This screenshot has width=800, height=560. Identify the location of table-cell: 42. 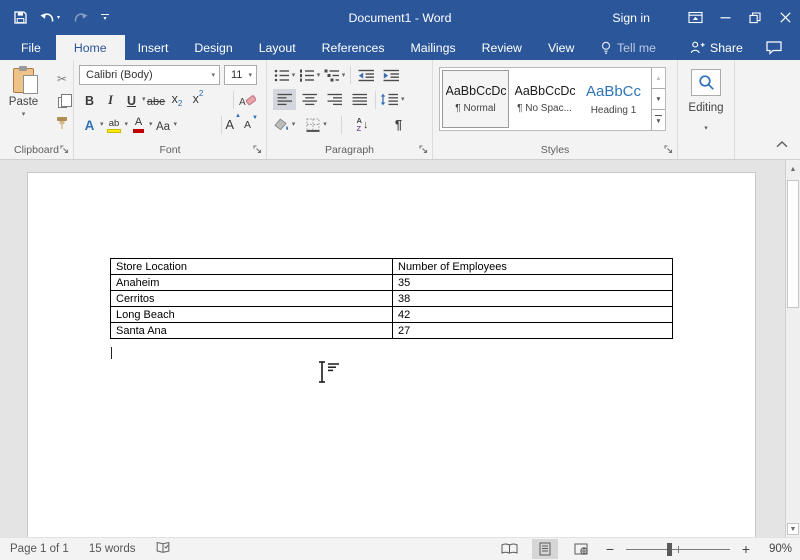
(532, 314).